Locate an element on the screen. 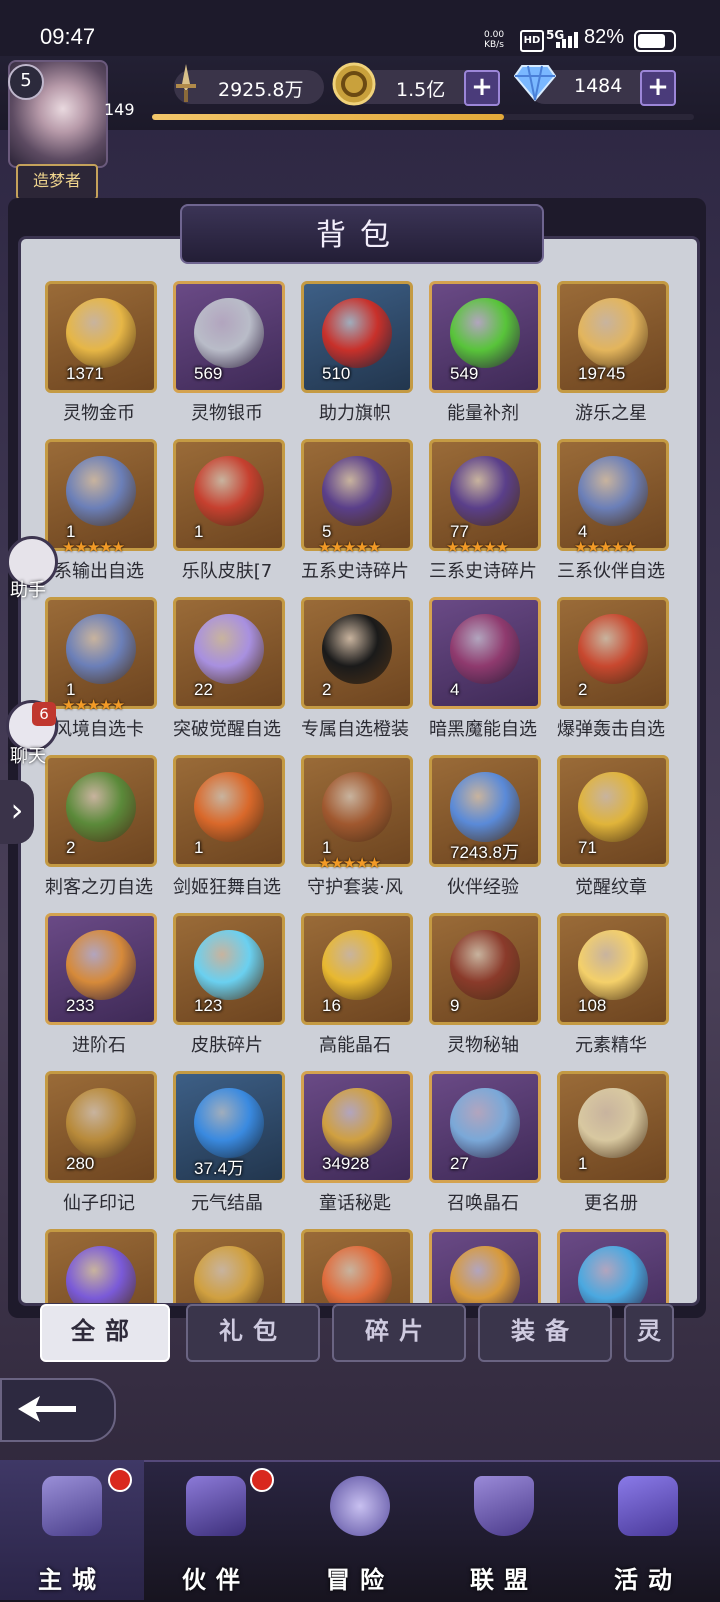  bag-item: 5 ★★★★★ 五系史诗碎片 is located at coordinates (355, 516).